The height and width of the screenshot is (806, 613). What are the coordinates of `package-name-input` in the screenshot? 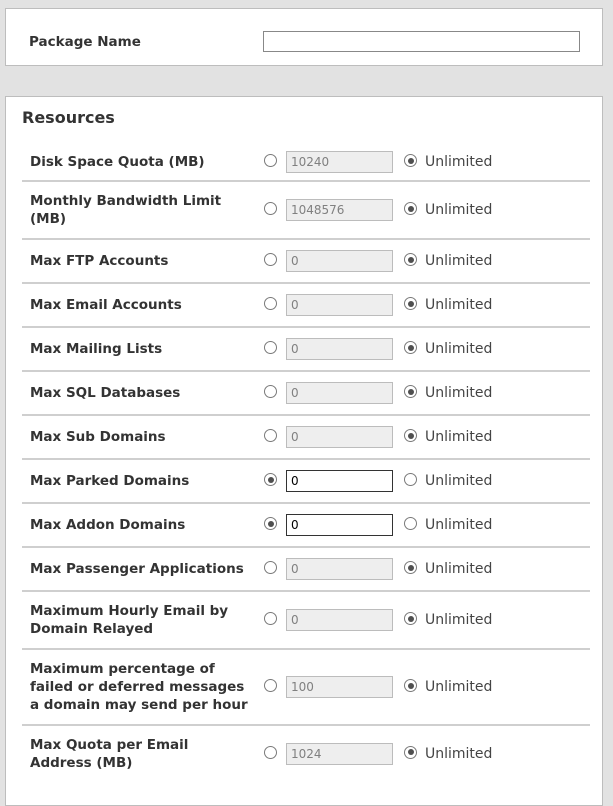 It's located at (421, 41).